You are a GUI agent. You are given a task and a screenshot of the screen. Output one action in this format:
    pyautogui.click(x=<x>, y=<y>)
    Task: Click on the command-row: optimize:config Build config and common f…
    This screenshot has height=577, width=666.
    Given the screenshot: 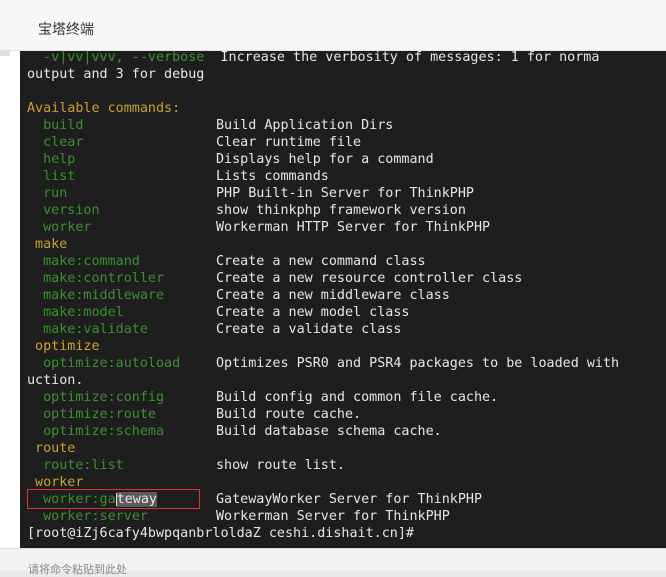 What is the action you would take?
    pyautogui.click(x=262, y=397)
    